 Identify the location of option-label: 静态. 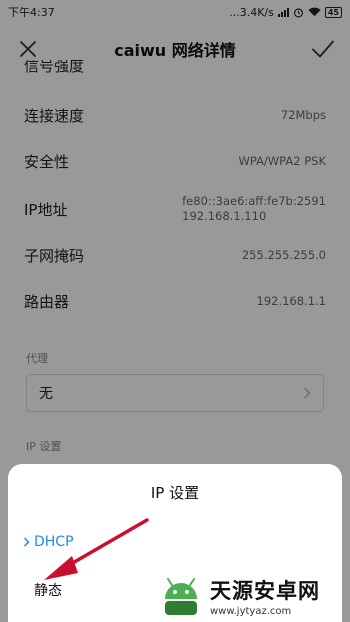
(48, 591).